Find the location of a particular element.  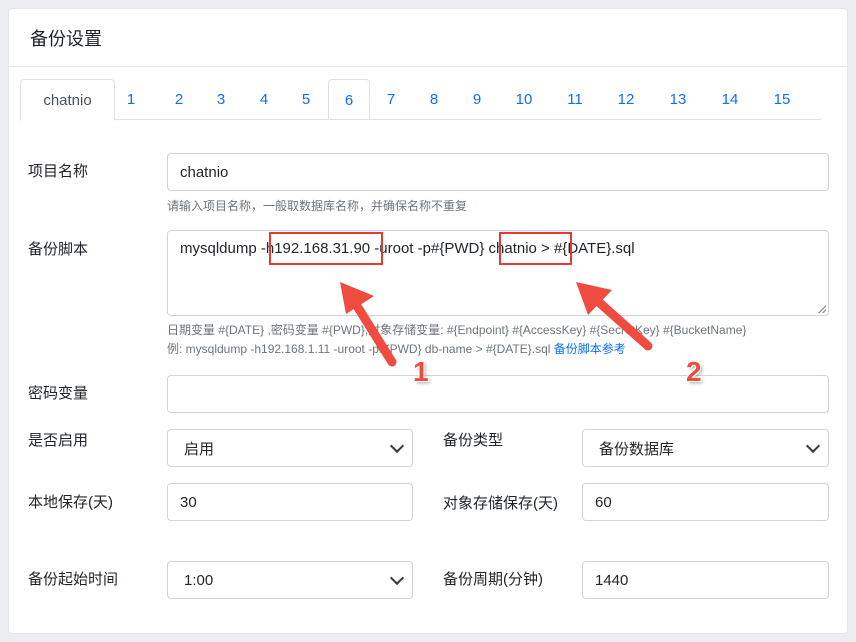

annotation-arrows is located at coordinates (496, 324).